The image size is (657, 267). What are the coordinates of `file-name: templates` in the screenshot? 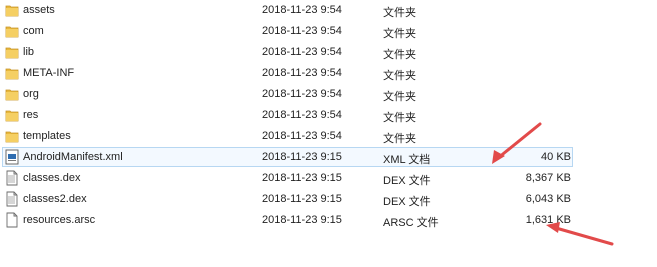 It's located at (47, 136).